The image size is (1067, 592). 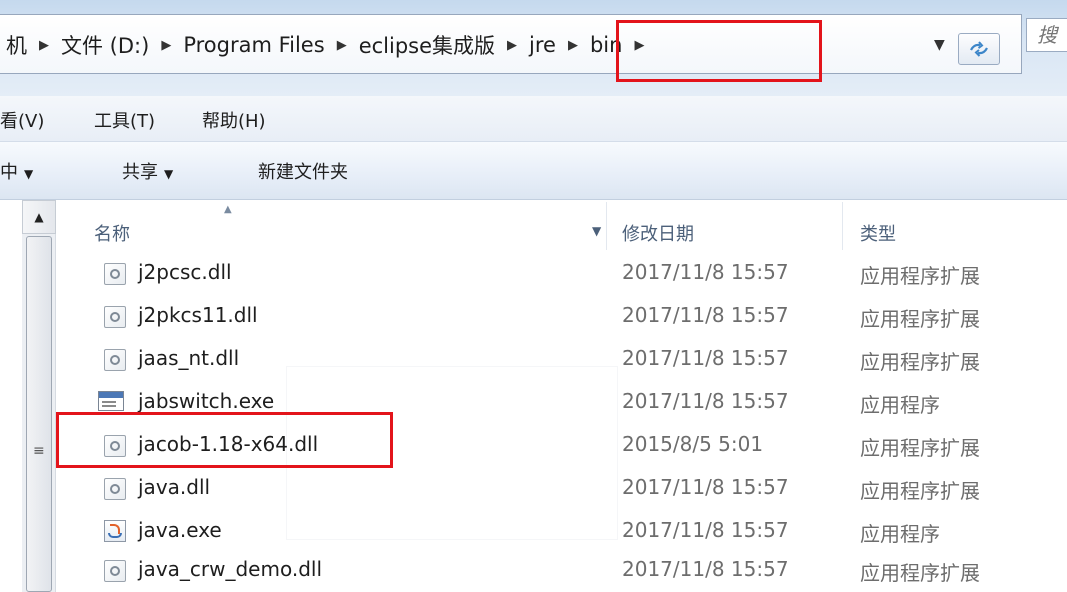 I want to click on refresh-button, so click(x=979, y=49).